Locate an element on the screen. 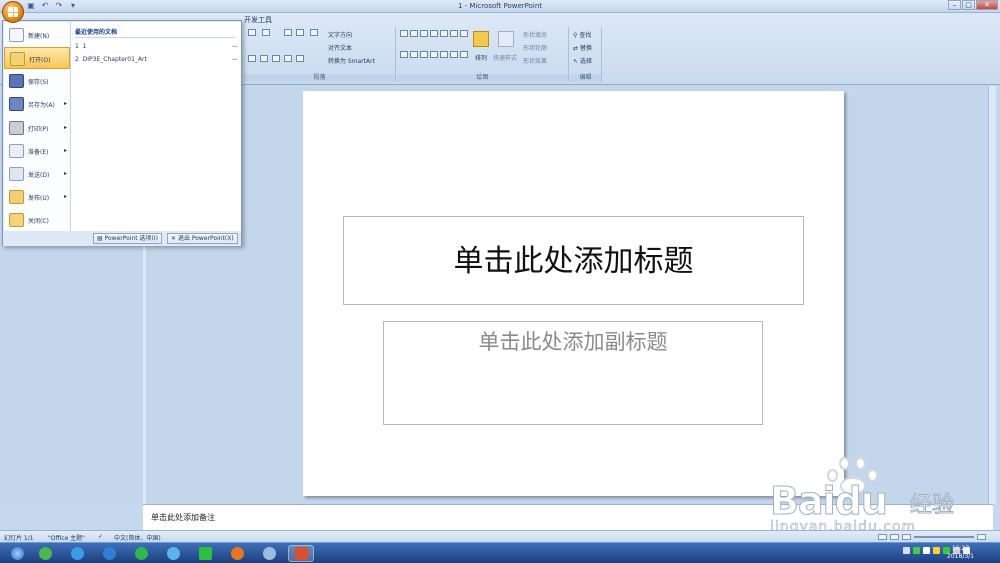  tray-ime-icon is located at coordinates (926, 550).